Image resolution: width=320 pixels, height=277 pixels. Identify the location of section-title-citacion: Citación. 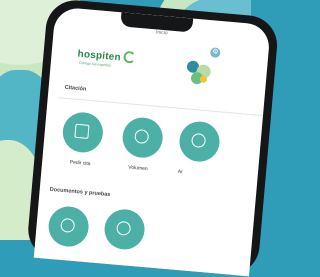
(75, 88).